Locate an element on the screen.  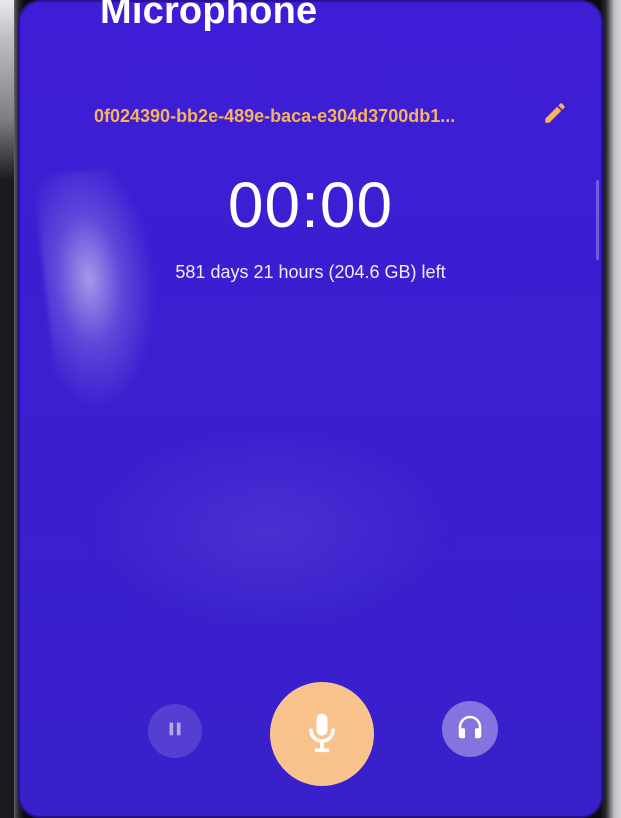
microphone-icon is located at coordinates (322, 734).